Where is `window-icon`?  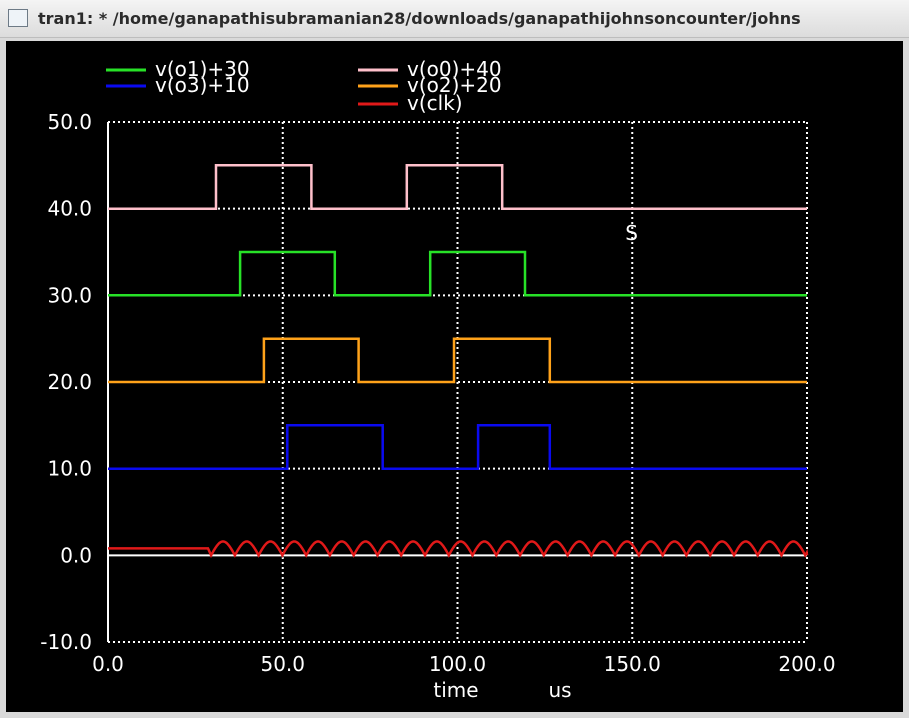 window-icon is located at coordinates (18, 18).